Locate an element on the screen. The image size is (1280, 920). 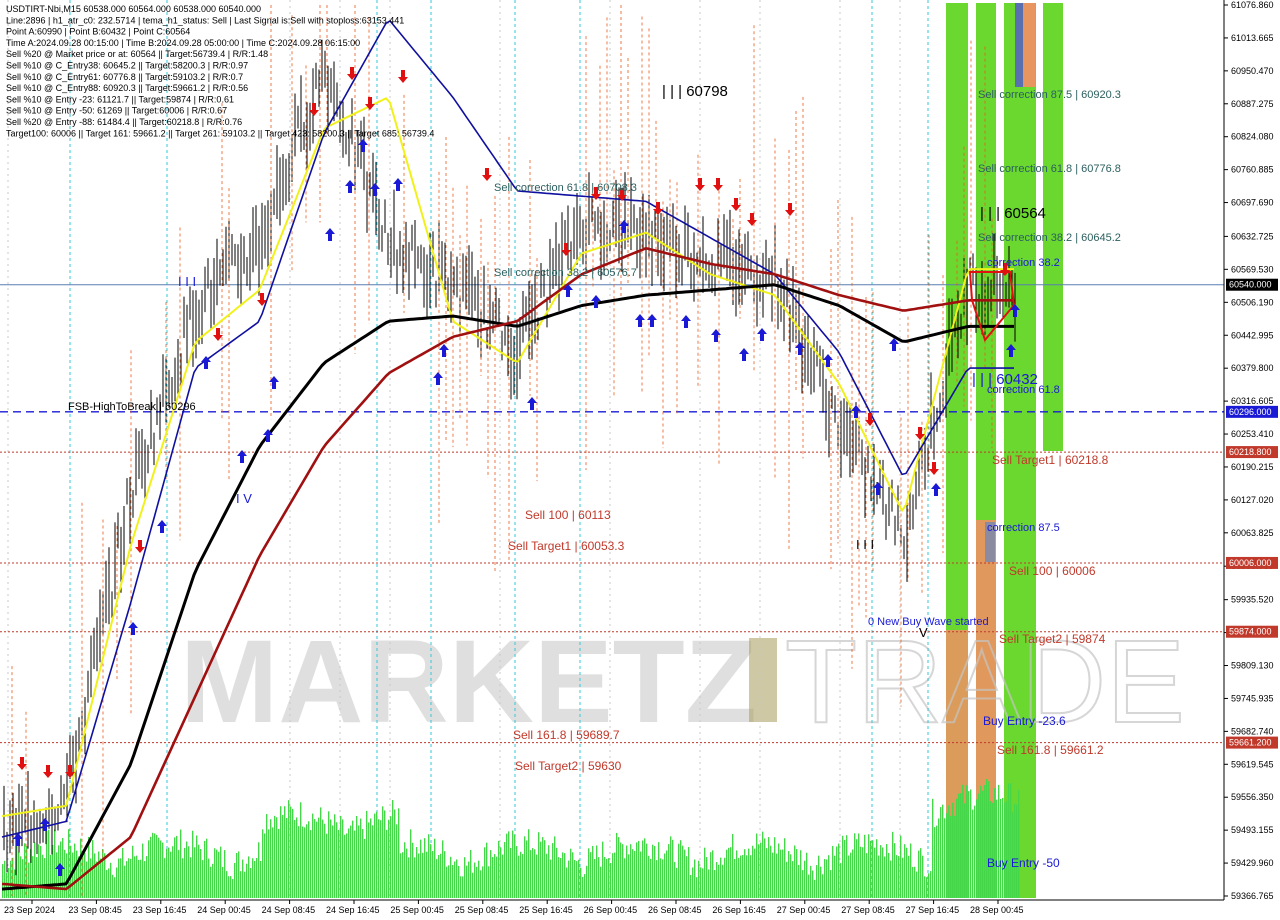
price-tick-label: 59619.545 is located at coordinates (1252, 764).